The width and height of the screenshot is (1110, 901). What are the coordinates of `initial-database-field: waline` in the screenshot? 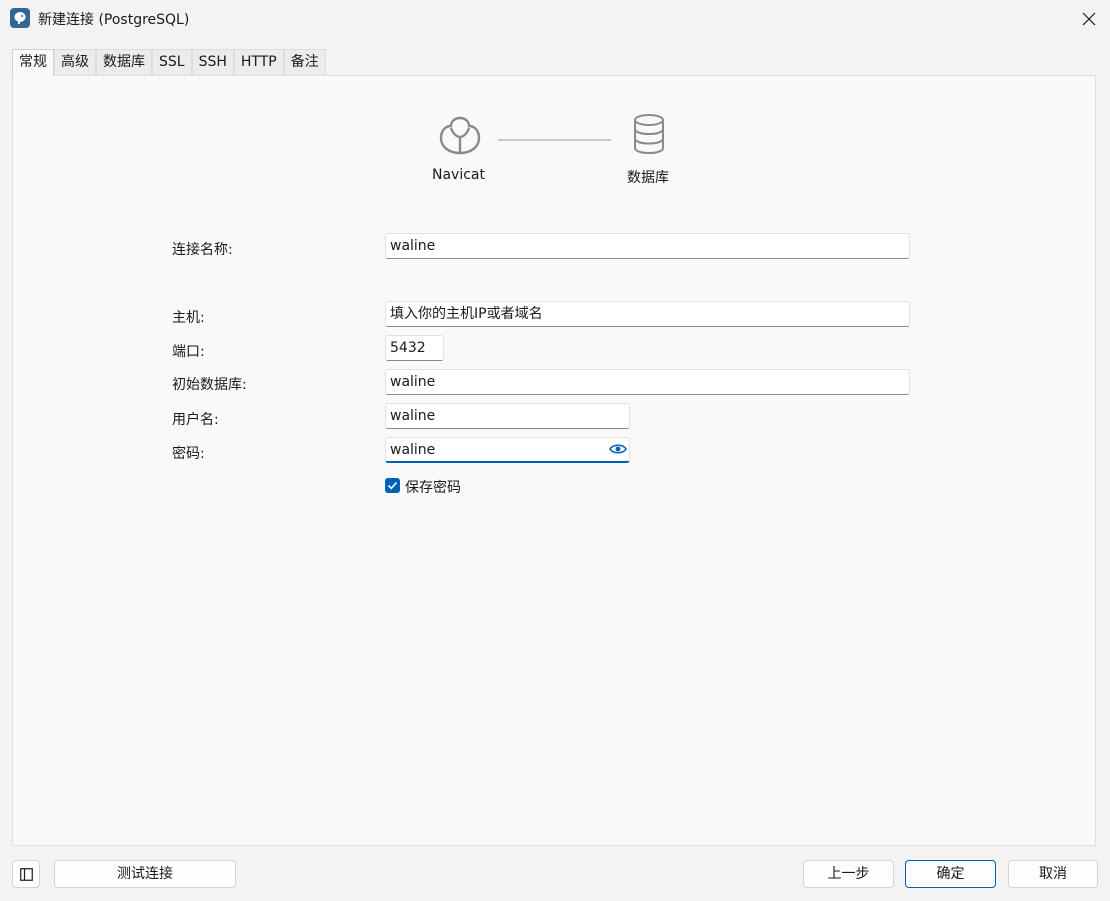 It's located at (647, 382).